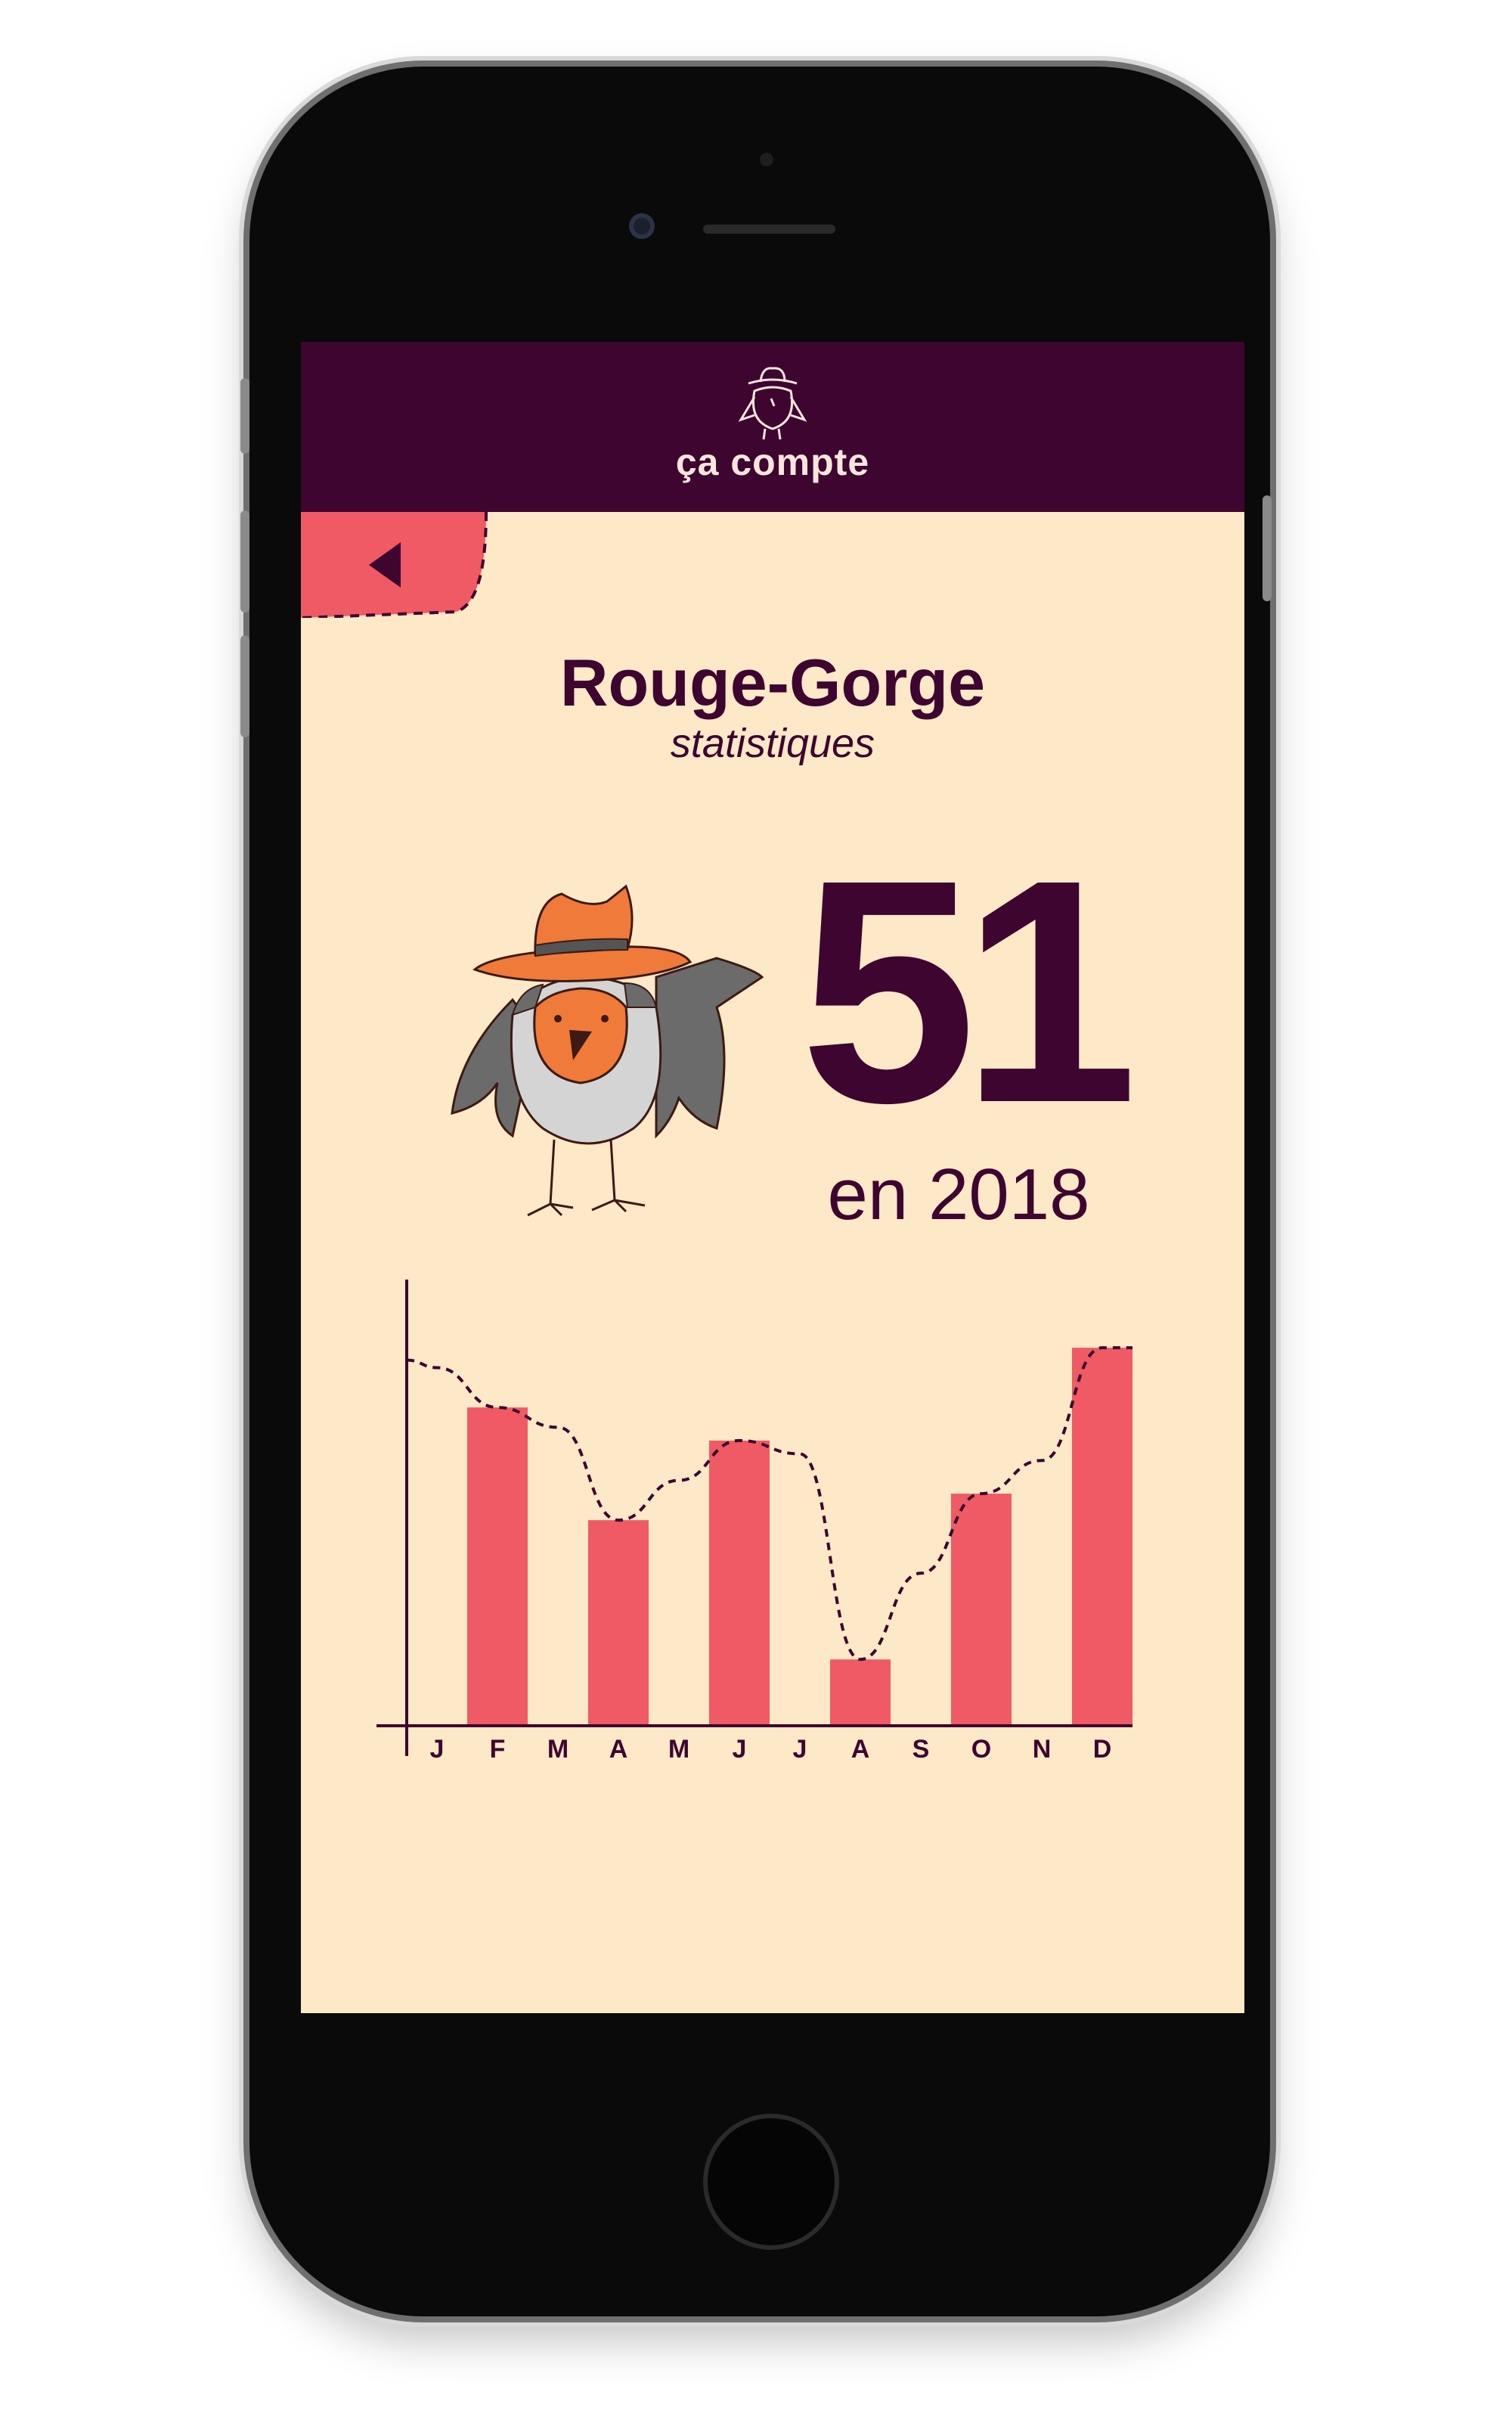 The image size is (1512, 2420). What do you see at coordinates (245, 561) in the screenshot?
I see `volume-up-button` at bounding box center [245, 561].